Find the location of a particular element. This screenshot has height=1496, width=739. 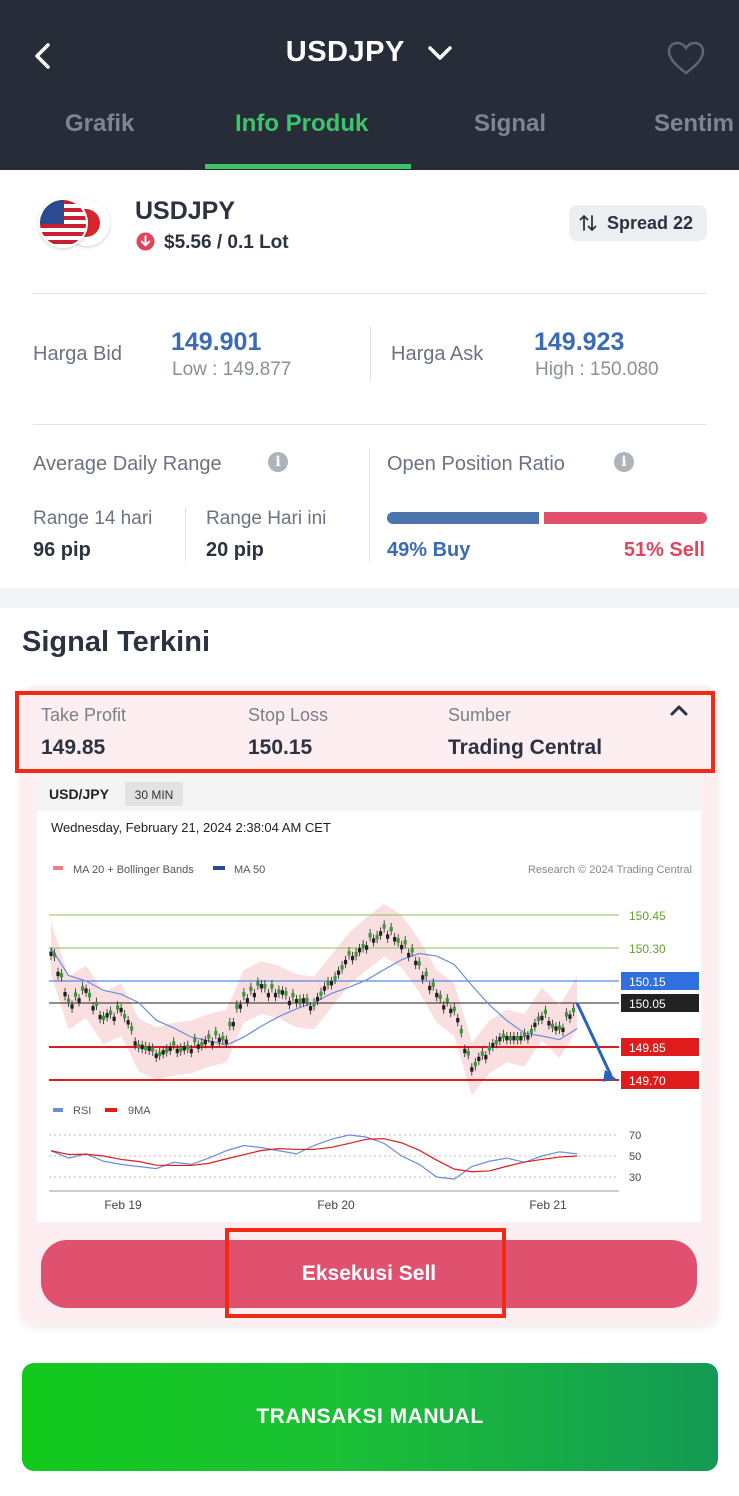

legend-9ma: 9MA is located at coordinates (139, 1111).